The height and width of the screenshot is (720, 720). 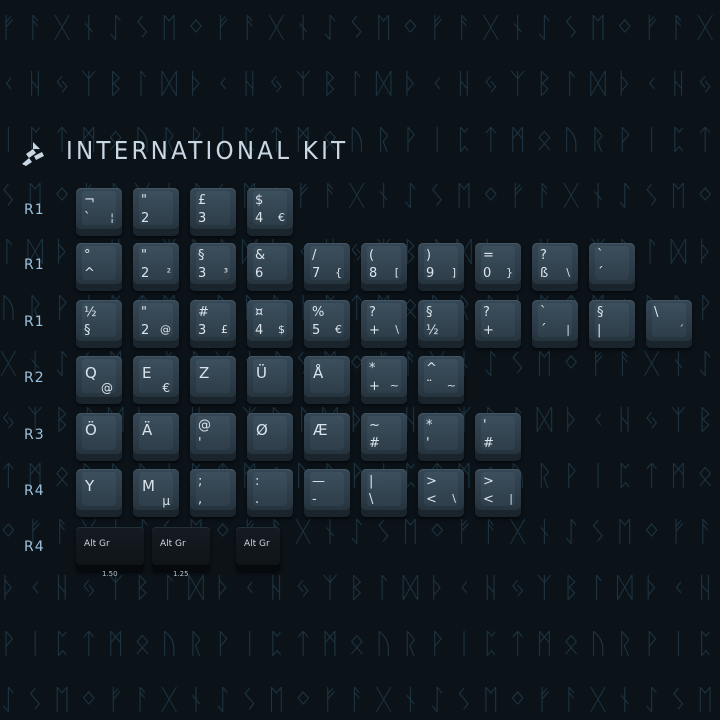 What do you see at coordinates (327, 324) in the screenshot?
I see `keycap: % 5 €` at bounding box center [327, 324].